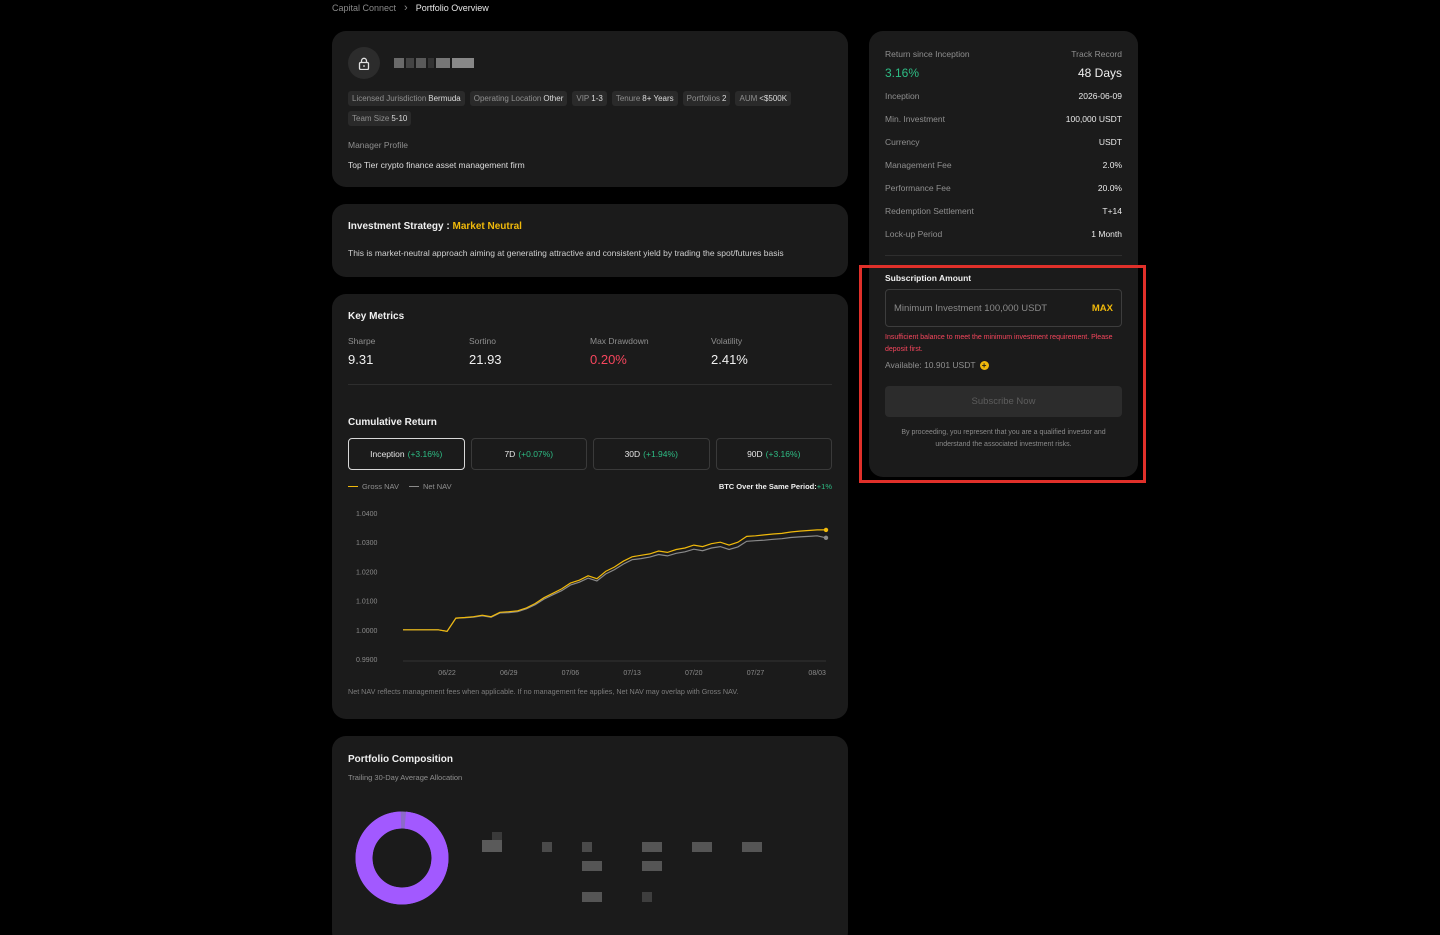  I want to click on tag-vip: VIP 1-3, so click(589, 98).